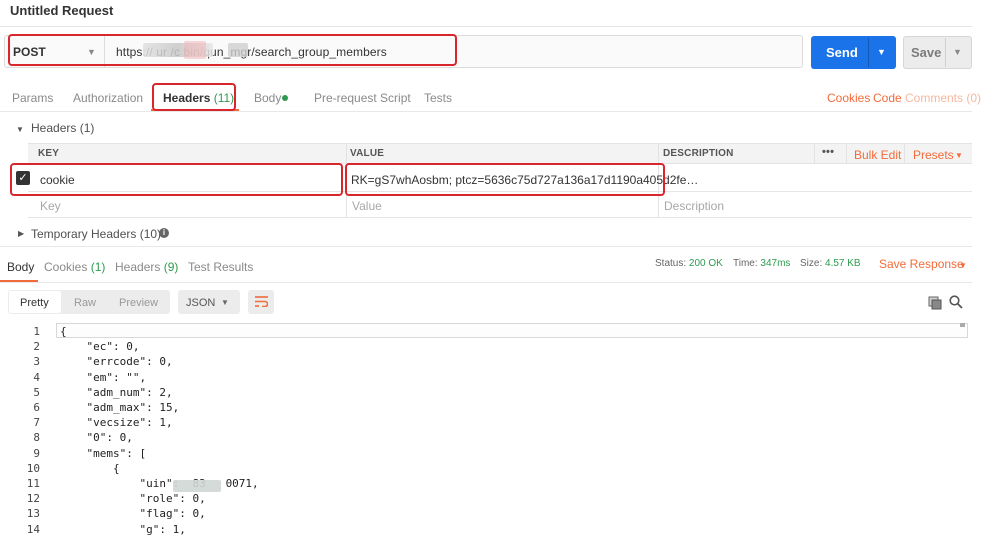 Image resolution: width=992 pixels, height=542 pixels. Describe the element at coordinates (220, 267) in the screenshot. I see `response-tab-test-results: Test Results` at that location.